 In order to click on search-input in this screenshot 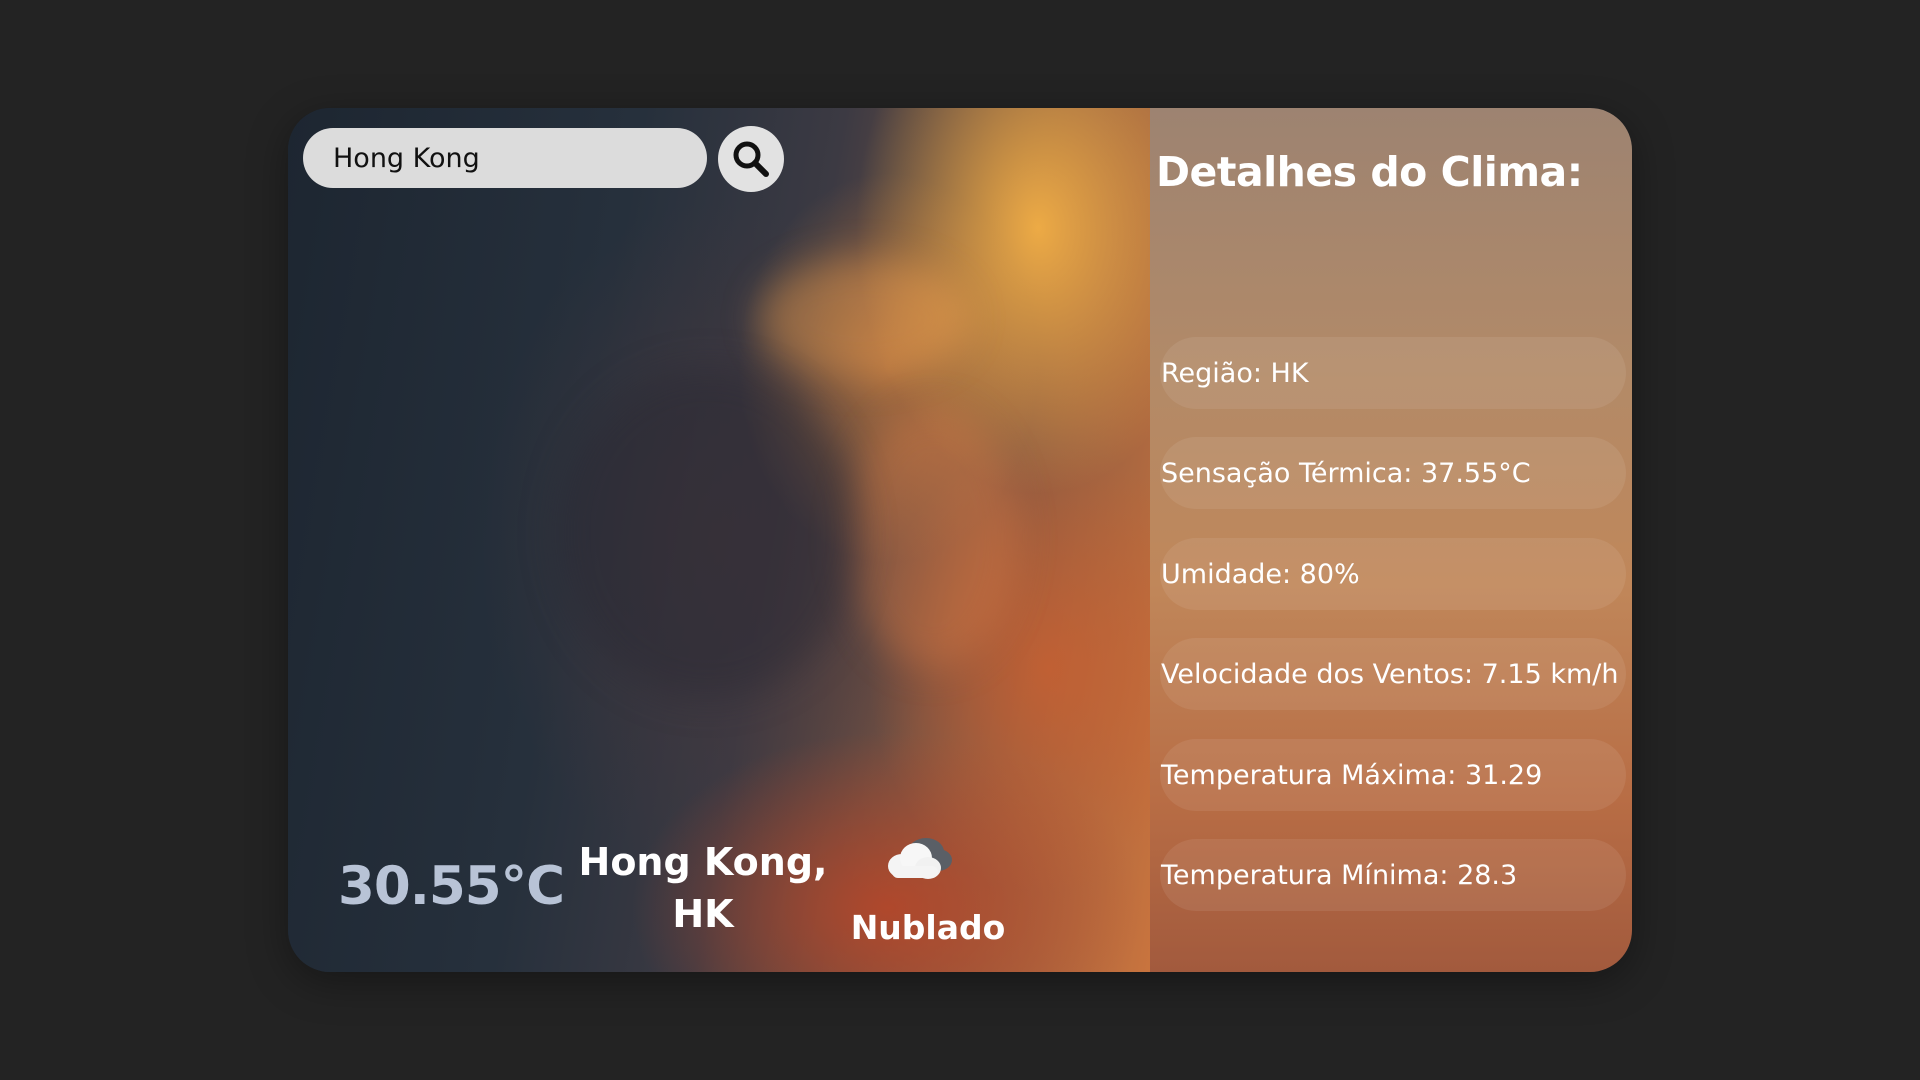, I will do `click(505, 158)`.